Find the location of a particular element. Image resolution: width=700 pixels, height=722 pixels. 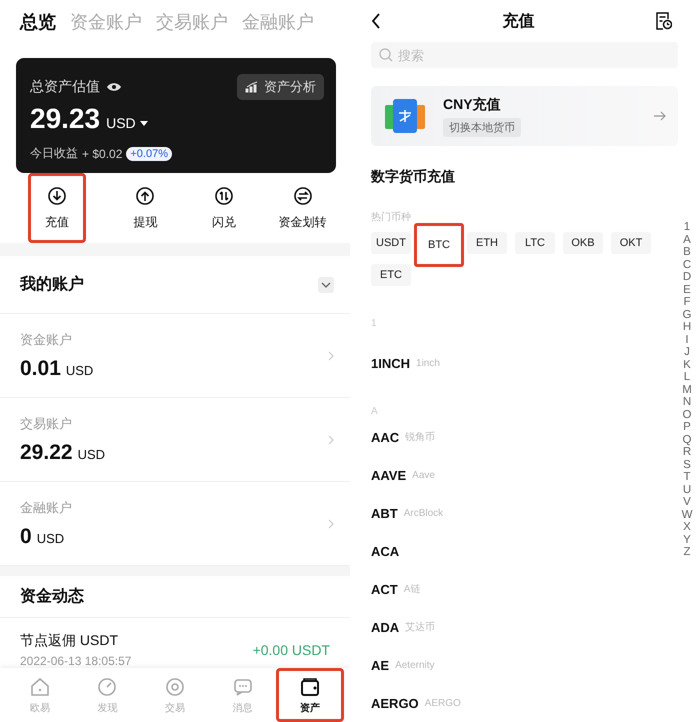

caret-icon is located at coordinates (144, 123).